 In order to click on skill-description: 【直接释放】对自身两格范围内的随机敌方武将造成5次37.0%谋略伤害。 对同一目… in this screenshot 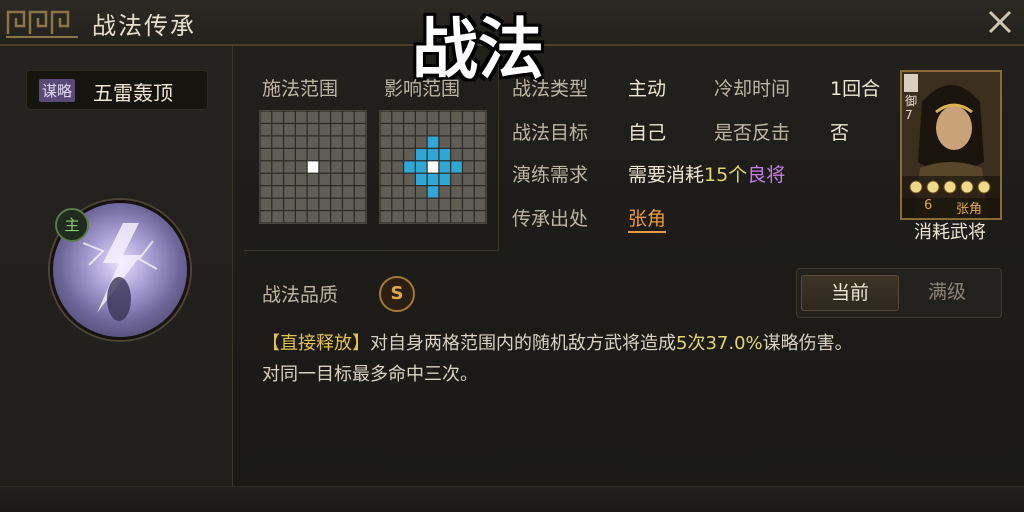, I will do `click(632, 359)`.